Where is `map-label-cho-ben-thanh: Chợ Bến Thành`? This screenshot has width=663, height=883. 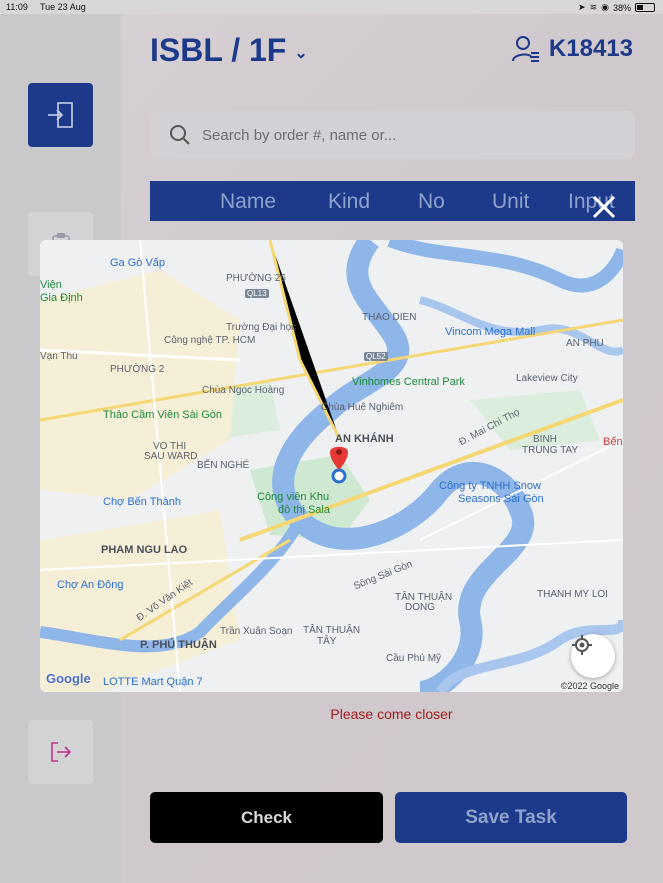 map-label-cho-ben-thanh: Chợ Bến Thành is located at coordinates (142, 502).